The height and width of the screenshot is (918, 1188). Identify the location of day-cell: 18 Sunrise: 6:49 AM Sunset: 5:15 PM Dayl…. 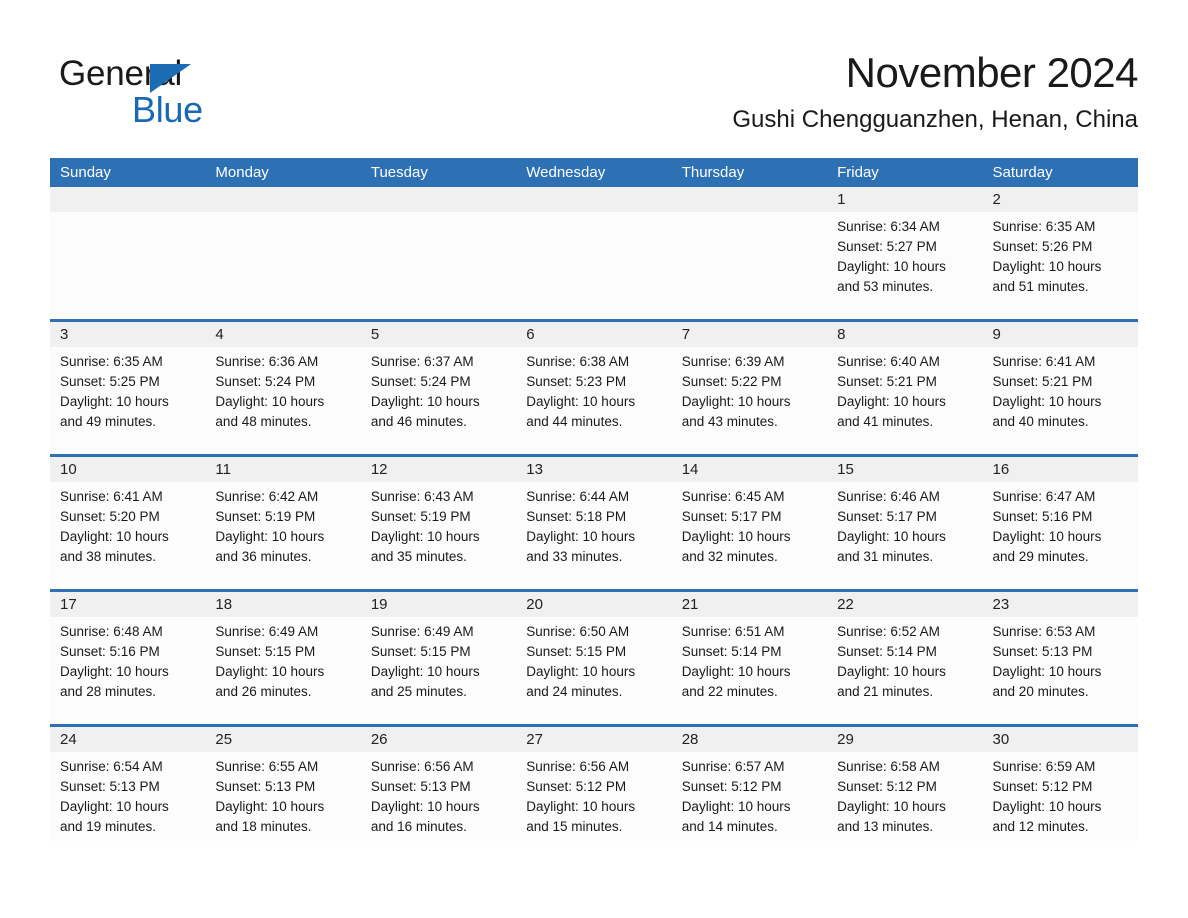
(283, 658).